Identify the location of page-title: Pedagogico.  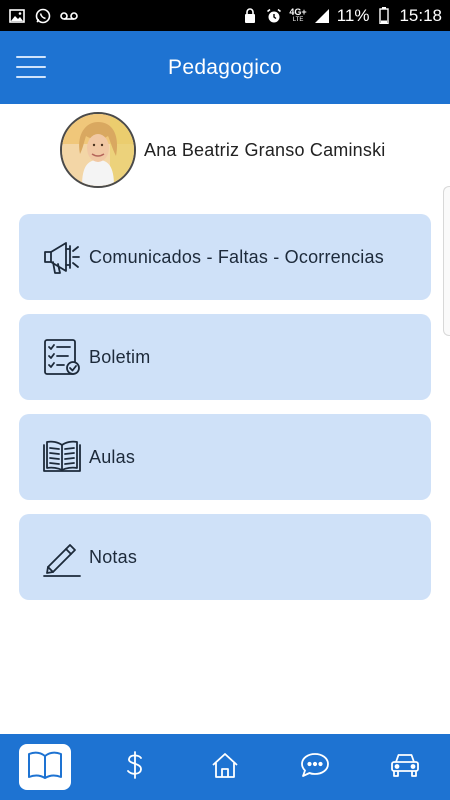
(225, 67).